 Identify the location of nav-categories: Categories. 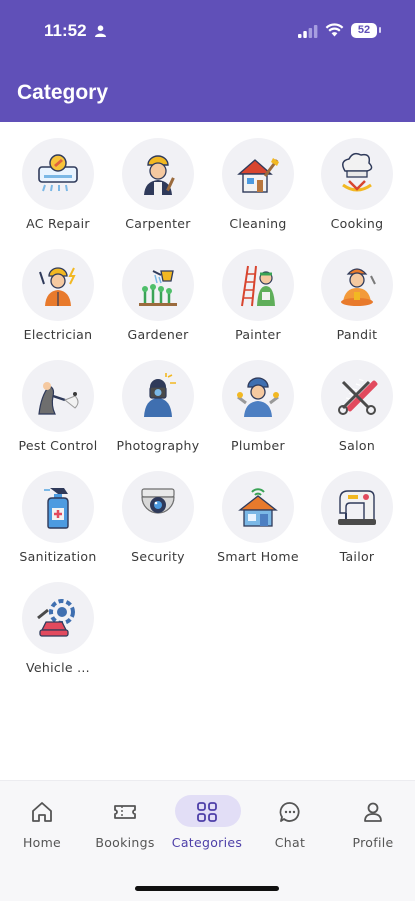
(207, 823).